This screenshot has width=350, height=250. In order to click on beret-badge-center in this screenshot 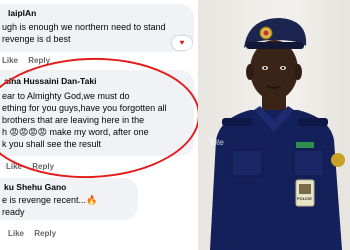, I will do `click(266, 33)`.